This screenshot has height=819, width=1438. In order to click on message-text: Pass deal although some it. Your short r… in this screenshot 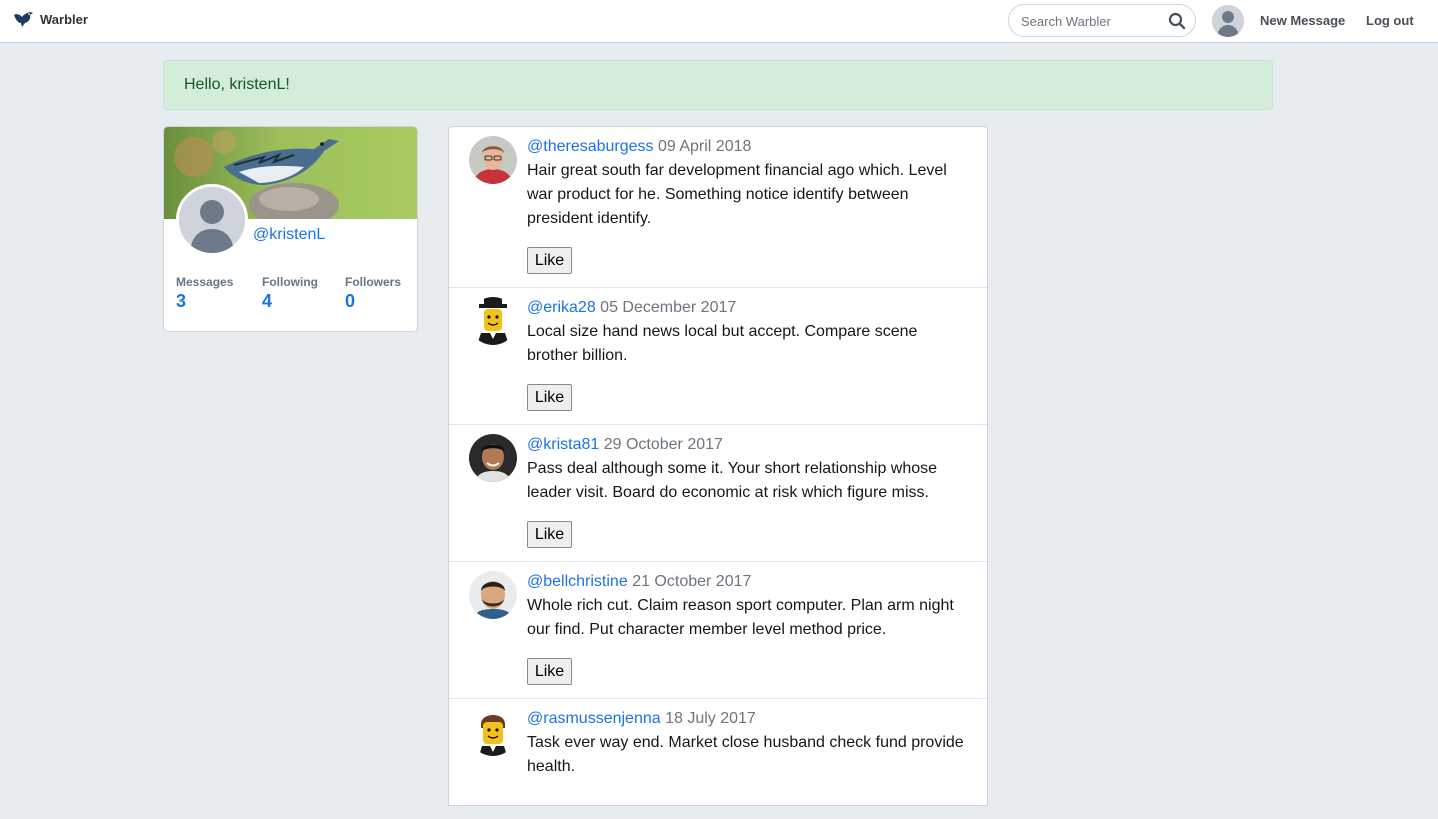, I will do `click(732, 480)`.